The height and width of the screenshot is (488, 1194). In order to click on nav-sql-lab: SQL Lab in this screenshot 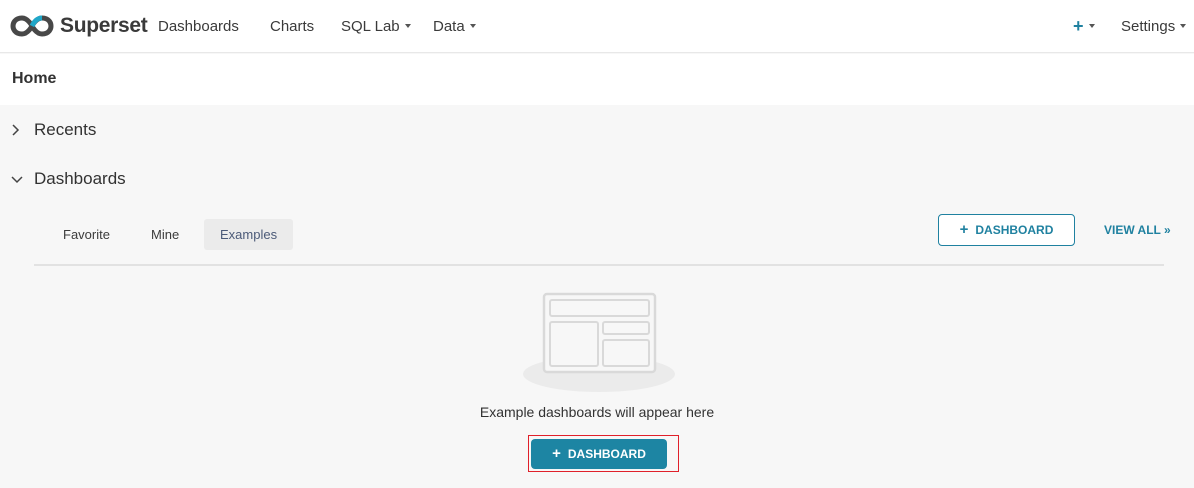, I will do `click(376, 27)`.